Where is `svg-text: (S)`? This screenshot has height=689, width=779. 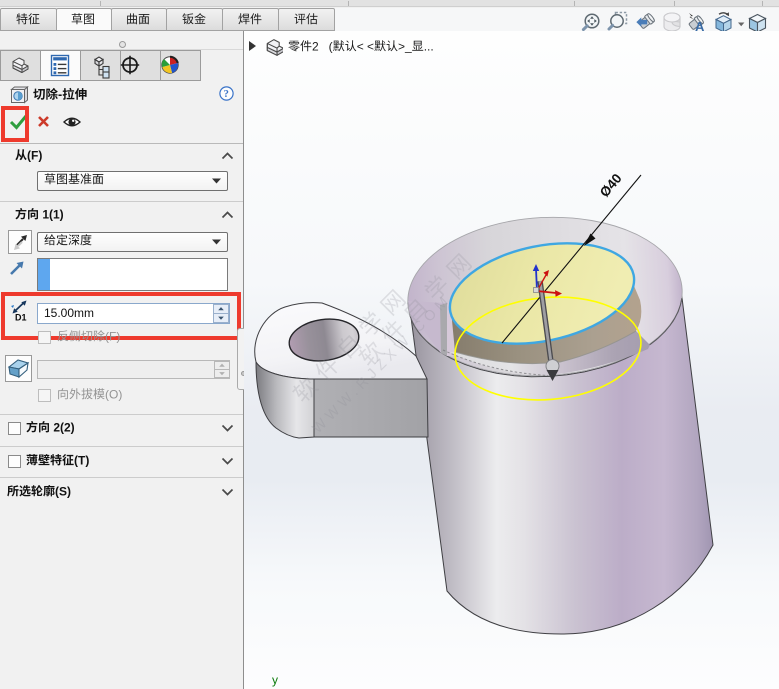
svg-text: (S) is located at coordinates (63, 491).